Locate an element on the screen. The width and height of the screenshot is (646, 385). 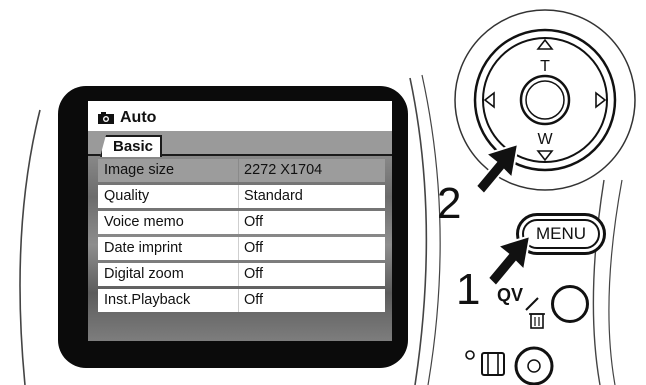
menu-row-value: 2272 X1704 is located at coordinates (283, 170).